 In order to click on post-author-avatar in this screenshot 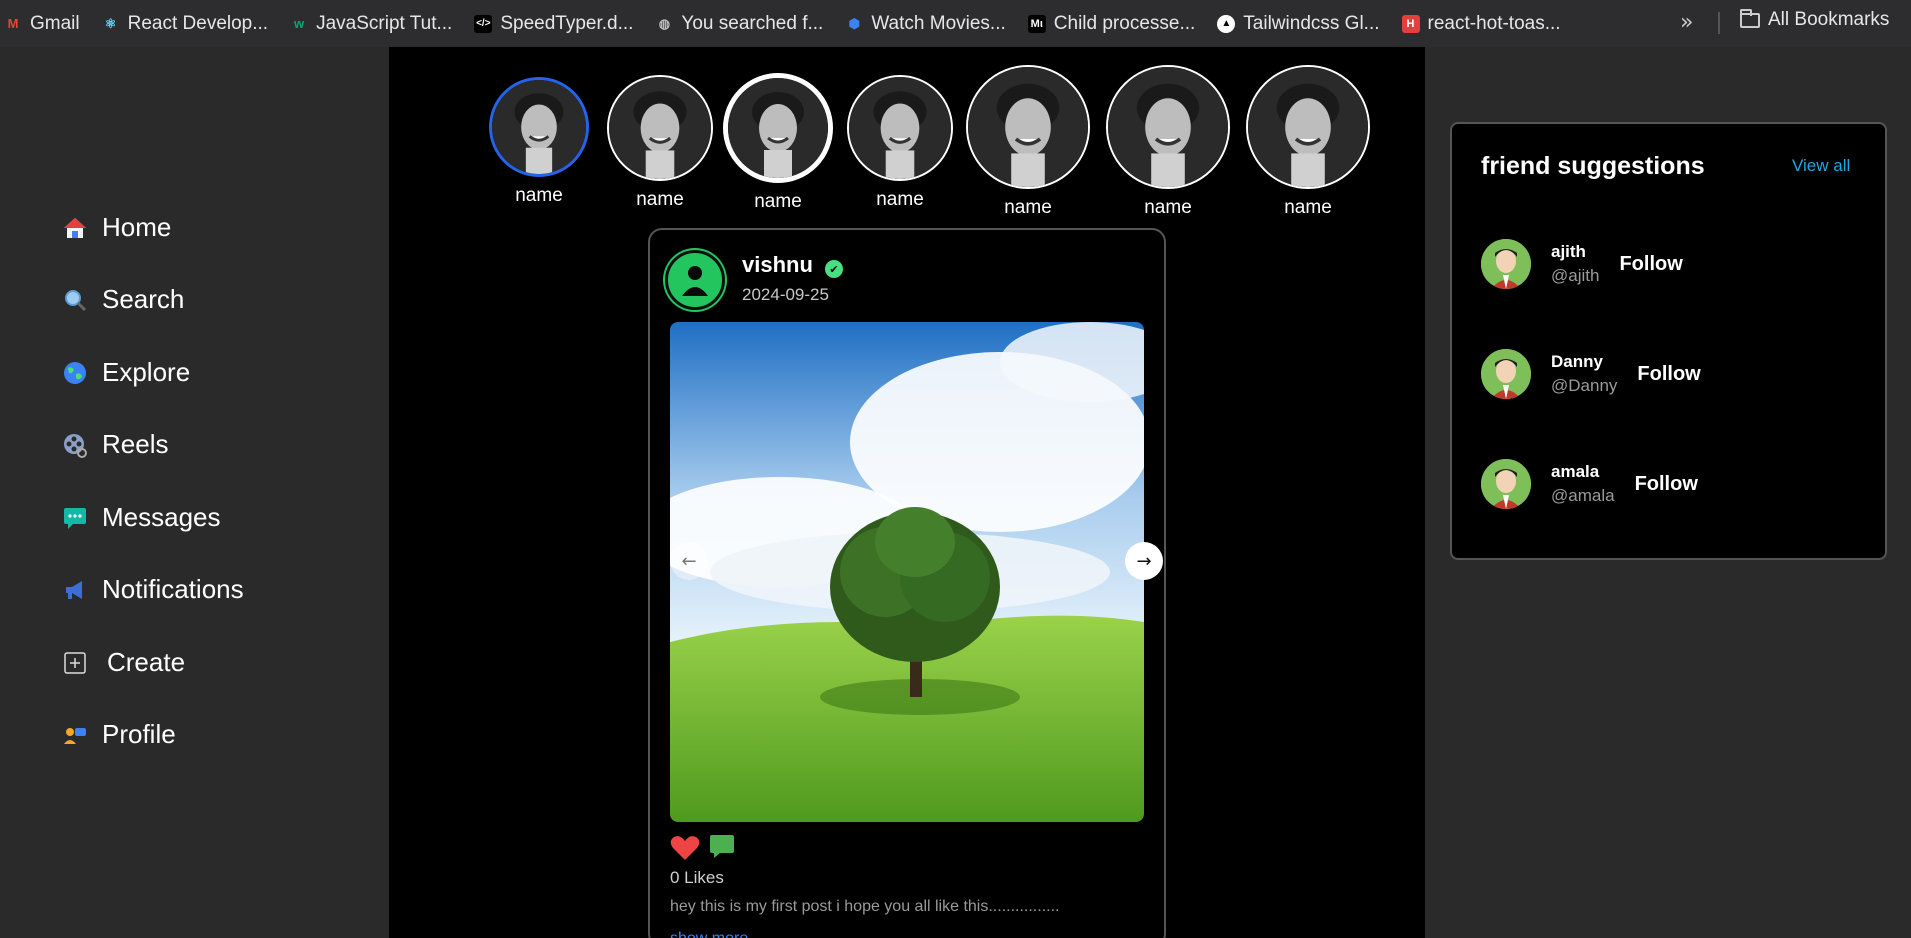, I will do `click(695, 280)`.